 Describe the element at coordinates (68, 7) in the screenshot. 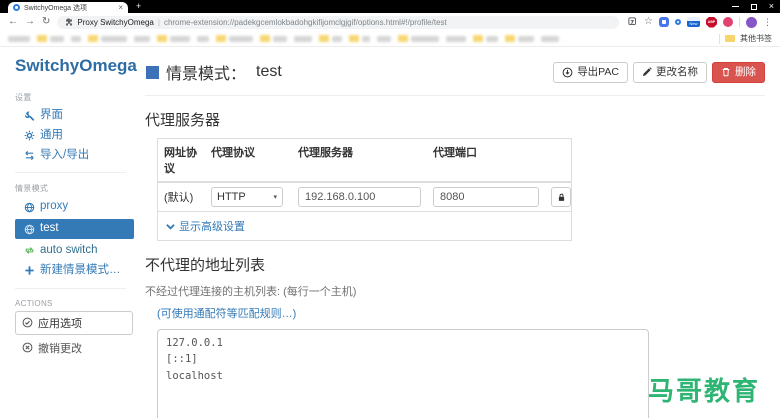

I see `browser-tab: SwitchyOmega 选项 ×` at that location.